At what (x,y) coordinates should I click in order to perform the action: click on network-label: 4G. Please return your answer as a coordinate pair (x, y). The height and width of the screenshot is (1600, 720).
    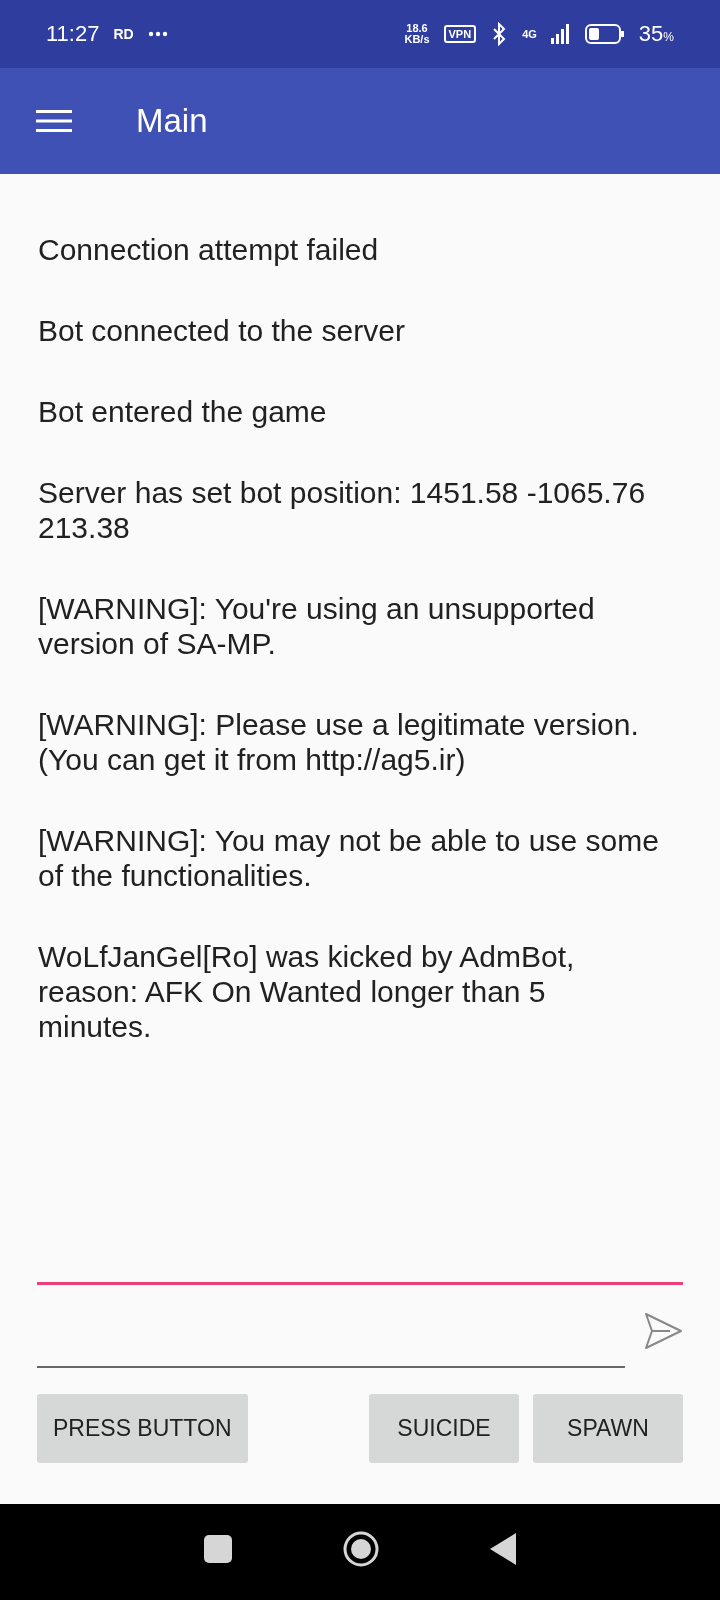
    Looking at the image, I should click on (529, 34).